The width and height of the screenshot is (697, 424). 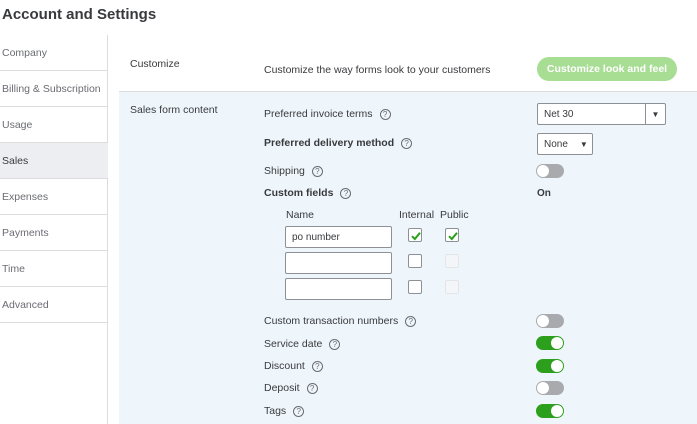 What do you see at coordinates (284, 411) in the screenshot?
I see `tags-label: Tags?` at bounding box center [284, 411].